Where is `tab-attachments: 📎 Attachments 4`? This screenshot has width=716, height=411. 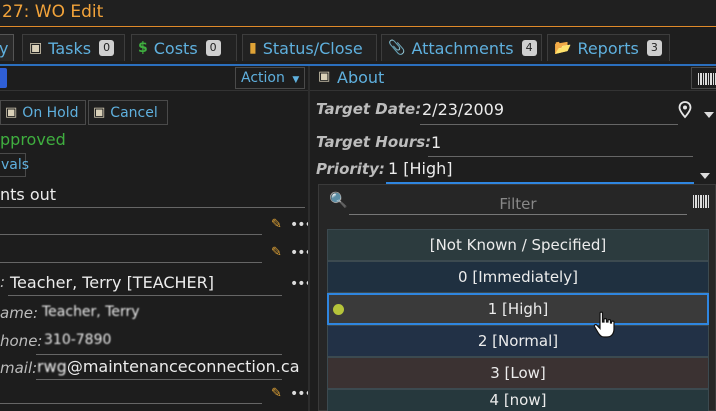 tab-attachments: 📎 Attachments 4 is located at coordinates (461, 47).